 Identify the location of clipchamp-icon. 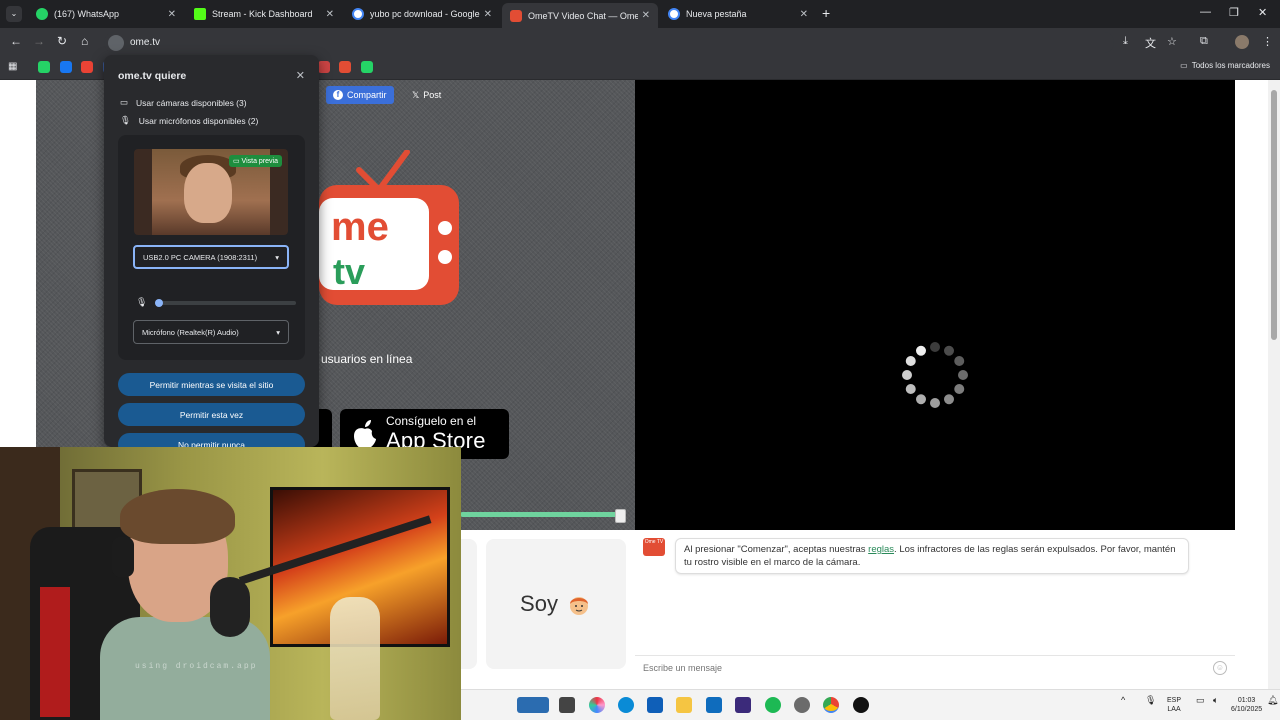
(743, 705).